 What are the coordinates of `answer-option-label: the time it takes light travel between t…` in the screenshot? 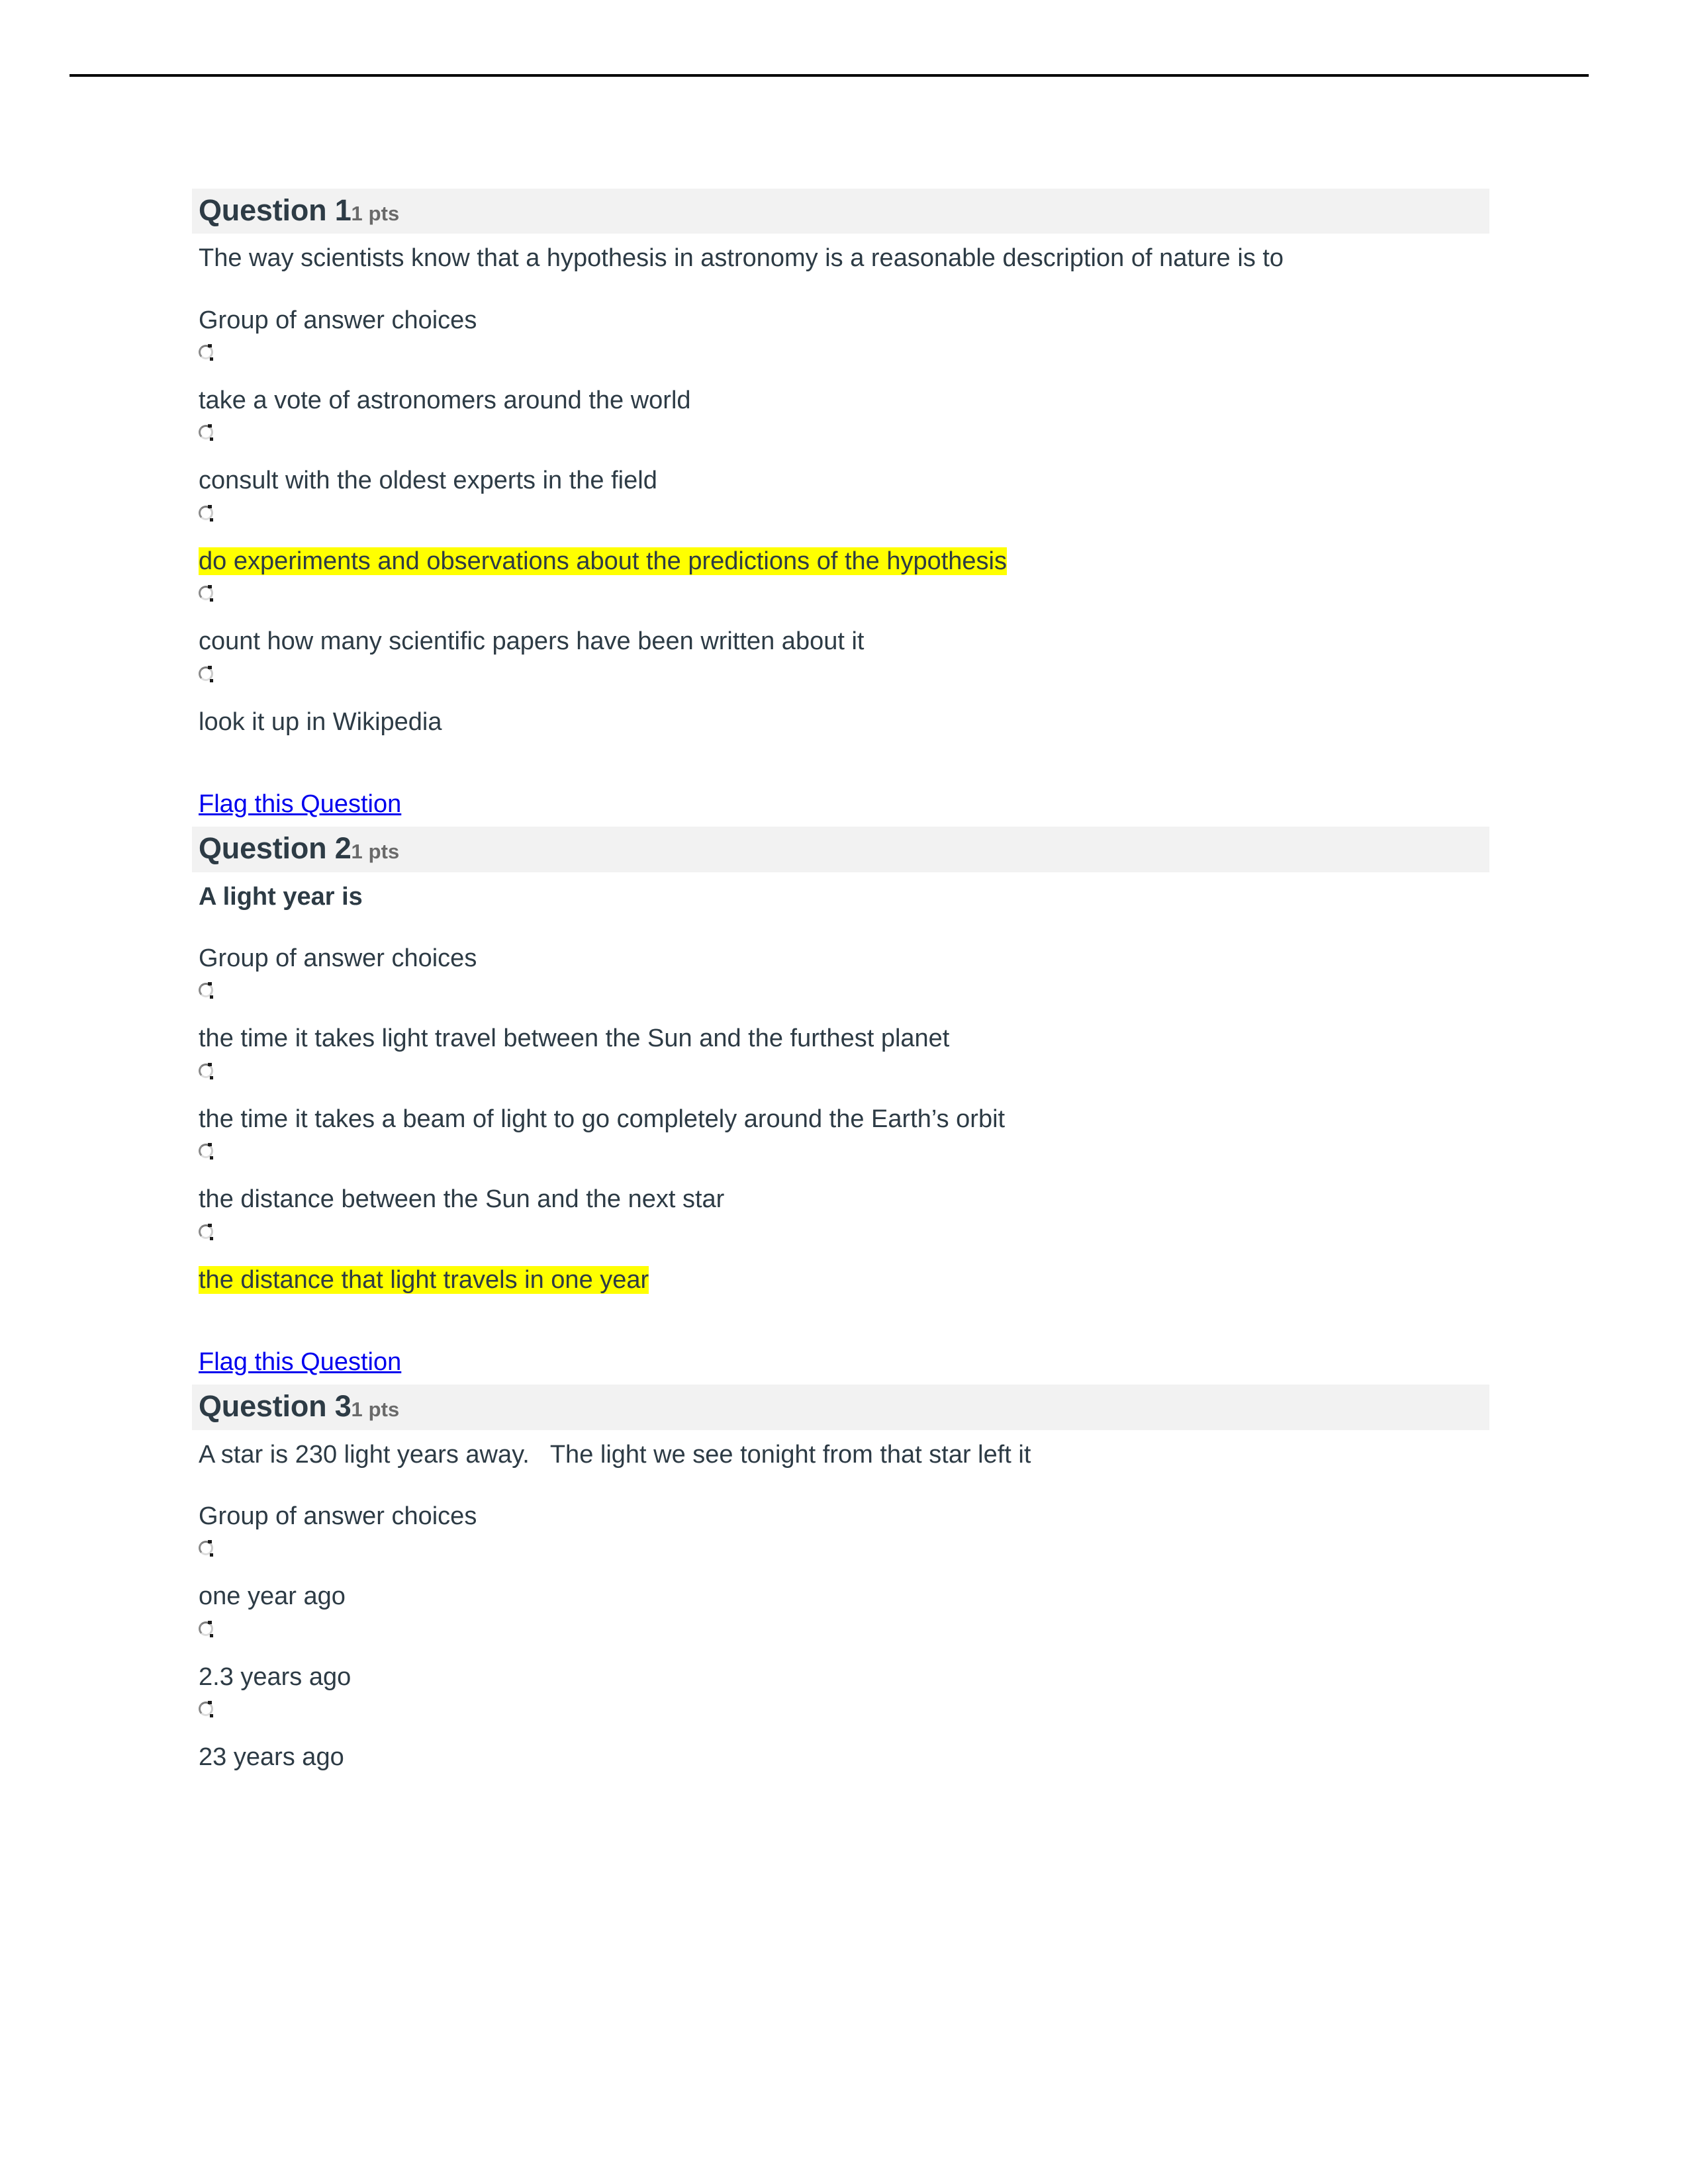 It's located at (844, 1039).